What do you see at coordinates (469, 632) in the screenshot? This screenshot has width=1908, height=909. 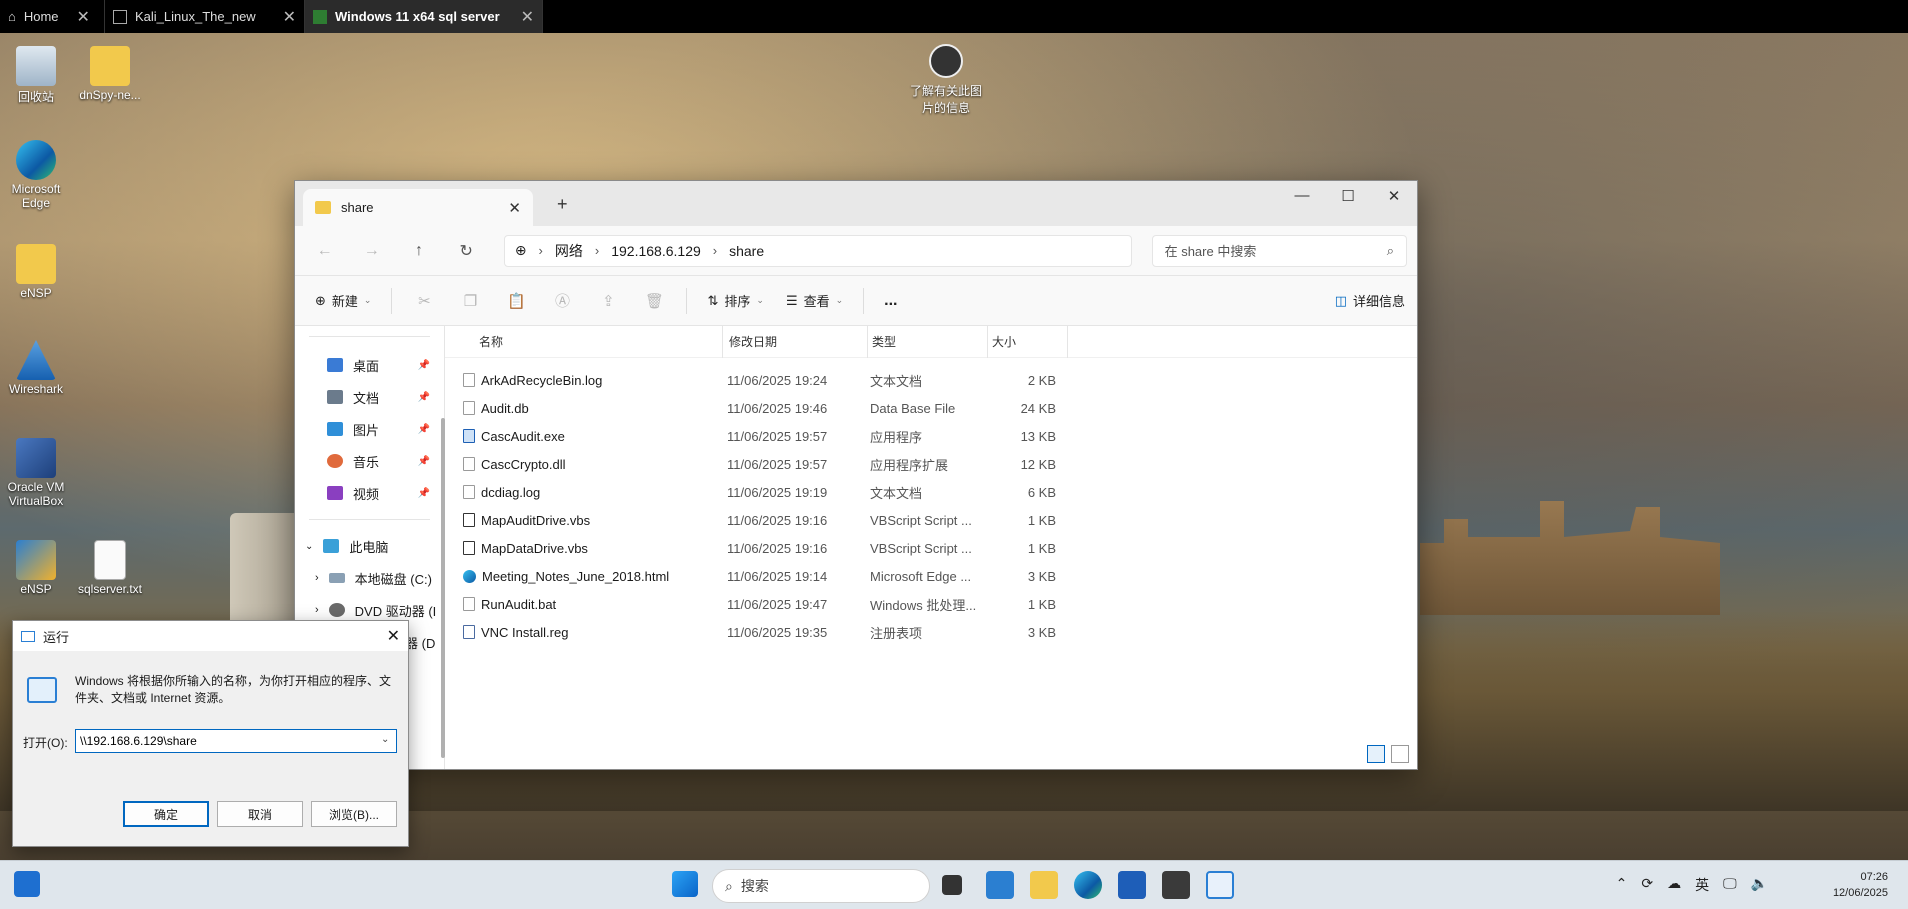 I see `registry-file-icon` at bounding box center [469, 632].